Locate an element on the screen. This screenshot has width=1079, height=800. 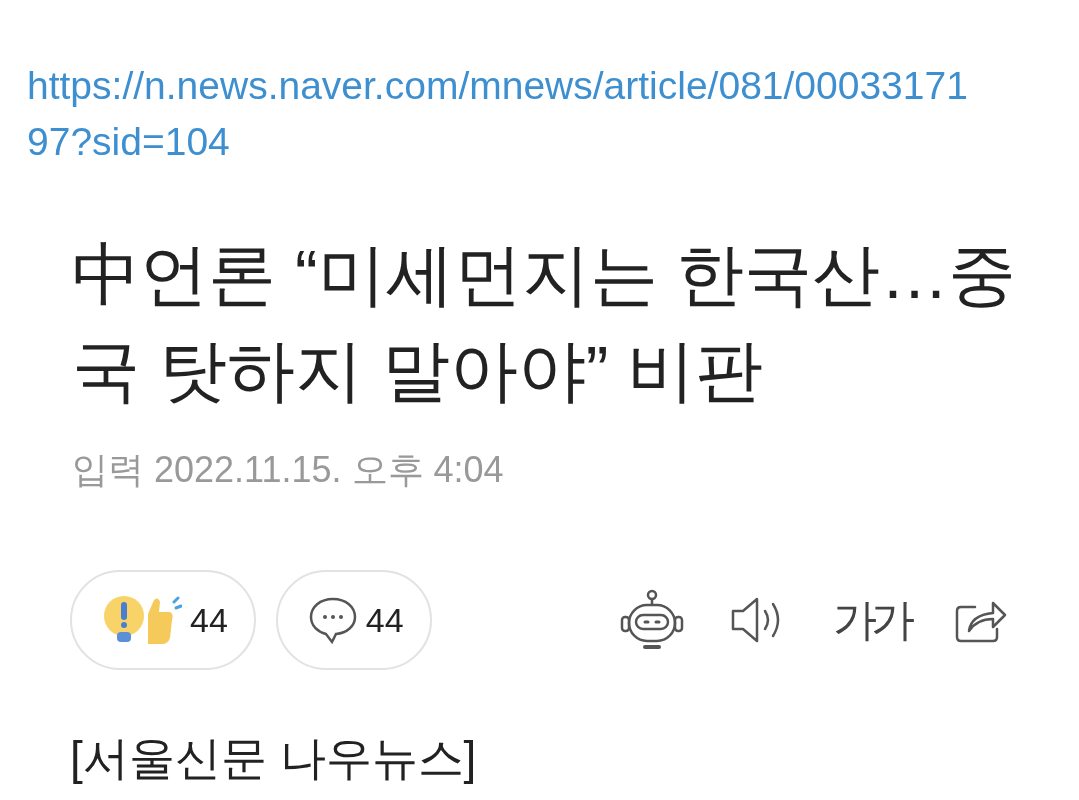
timestamp: 입력 2022.11.15. 오후 4:04 is located at coordinates (288, 469).